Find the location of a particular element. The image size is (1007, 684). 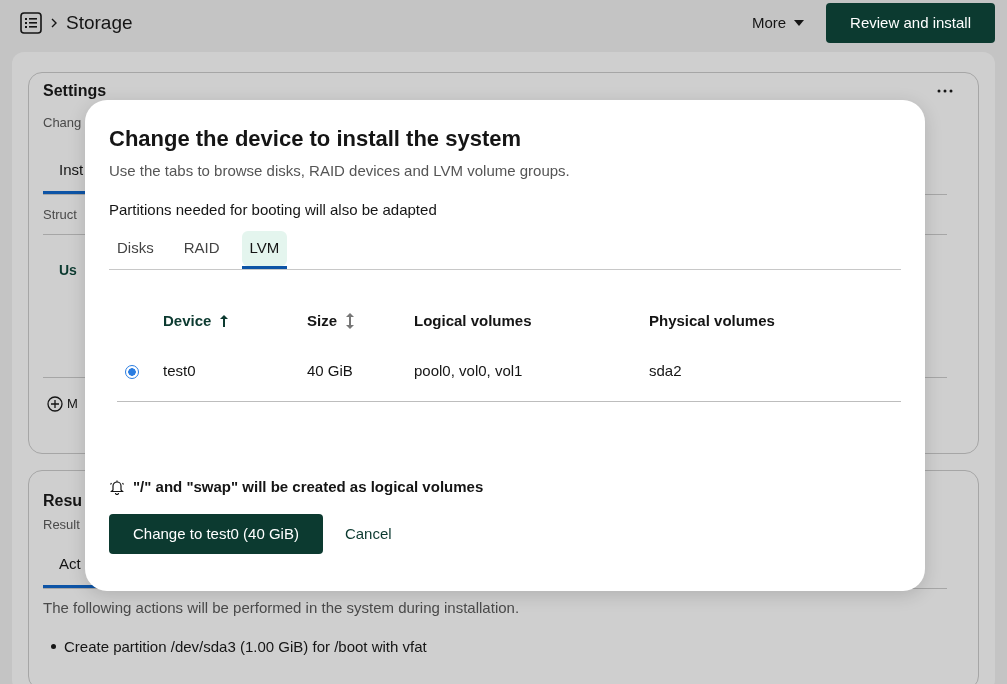

card-subtitle: Chang is located at coordinates (62, 122).